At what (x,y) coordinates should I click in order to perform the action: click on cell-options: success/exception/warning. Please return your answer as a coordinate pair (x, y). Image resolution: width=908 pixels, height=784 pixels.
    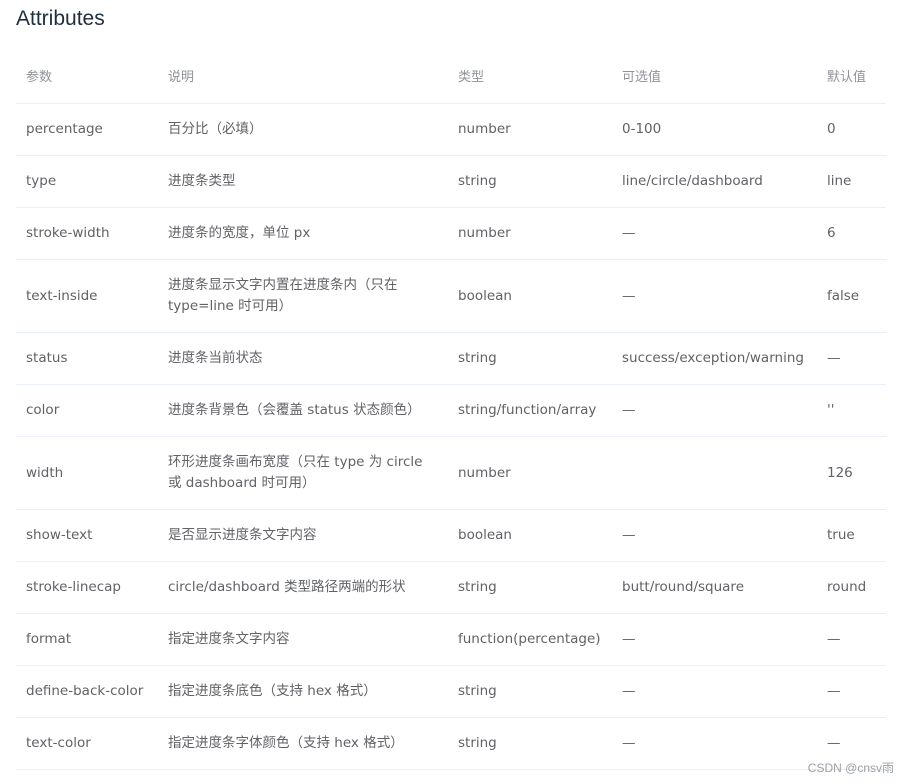
    Looking at the image, I should click on (714, 358).